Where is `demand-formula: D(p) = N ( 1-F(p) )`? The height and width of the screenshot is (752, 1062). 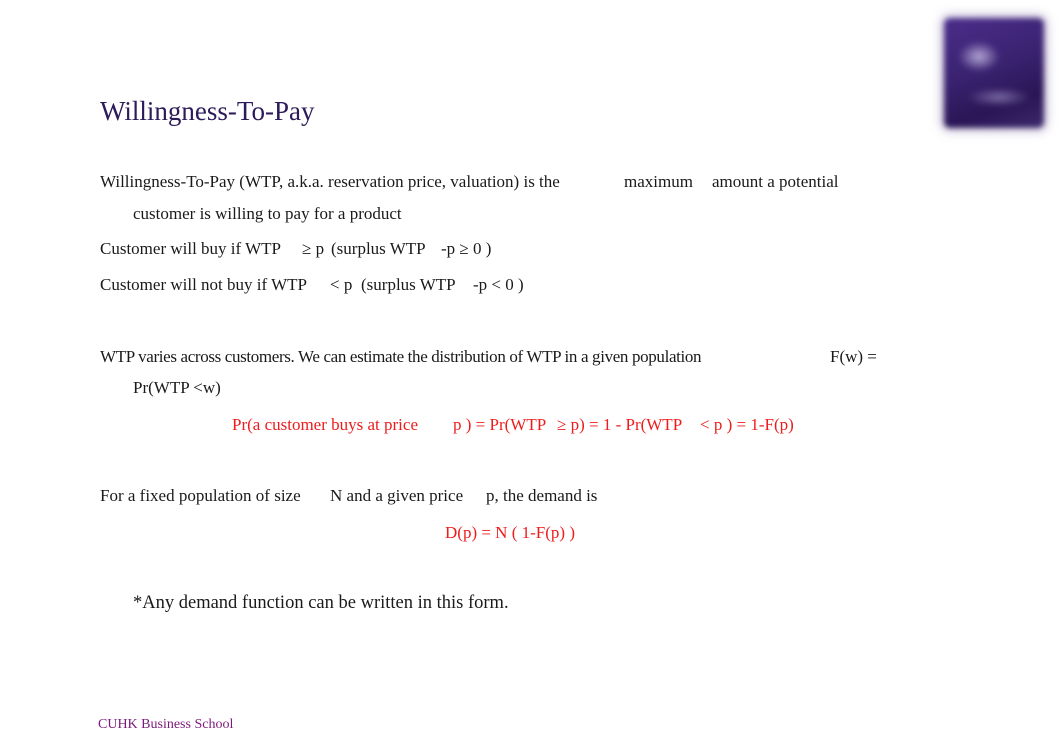 demand-formula: D(p) = N ( 1-F(p) ) is located at coordinates (510, 532).